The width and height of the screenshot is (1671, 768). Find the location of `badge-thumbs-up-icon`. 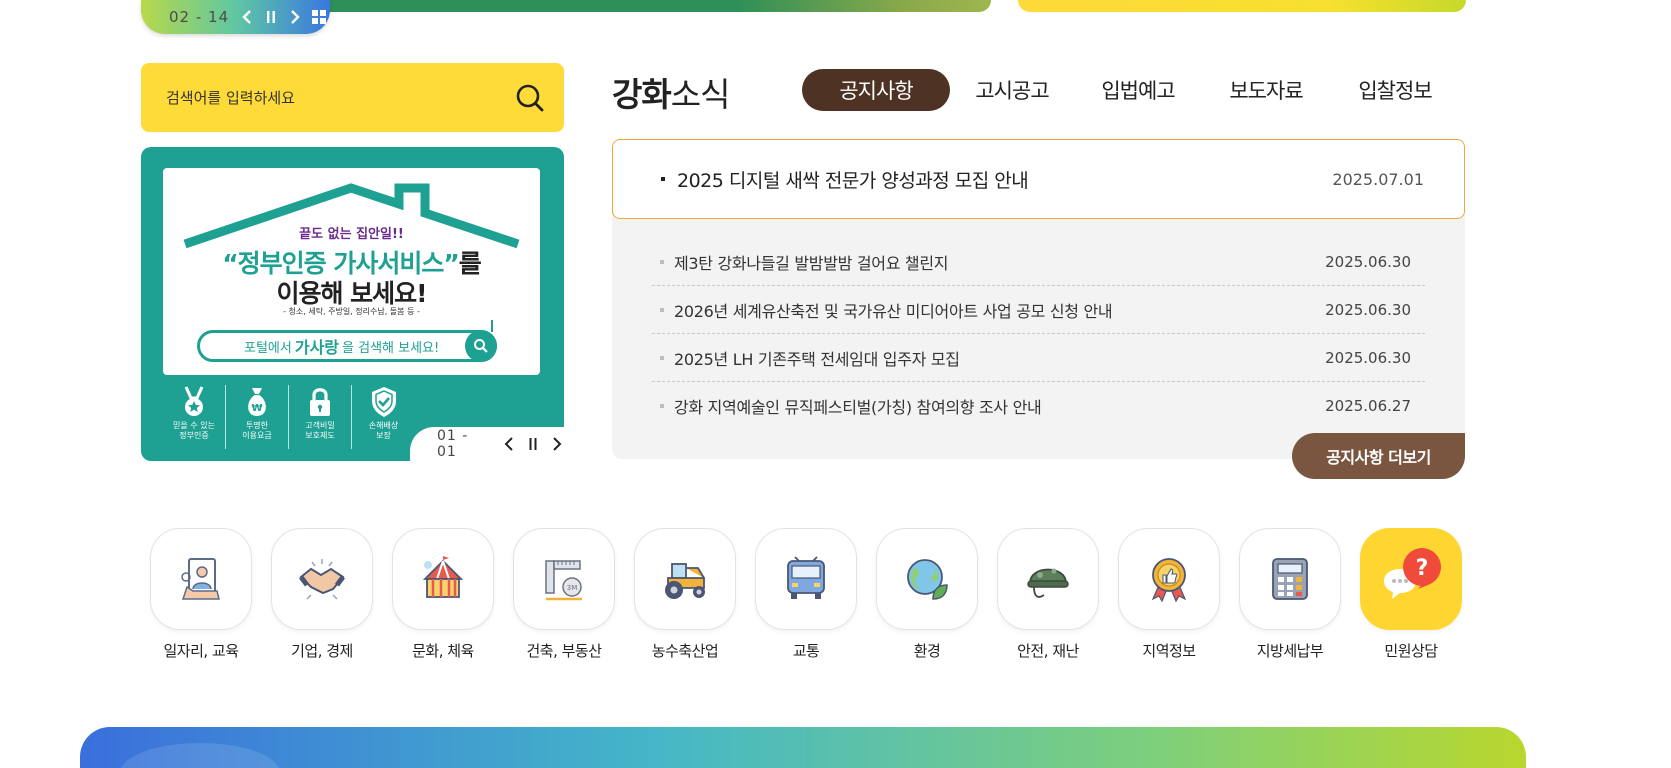

badge-thumbs-up-icon is located at coordinates (1169, 580).